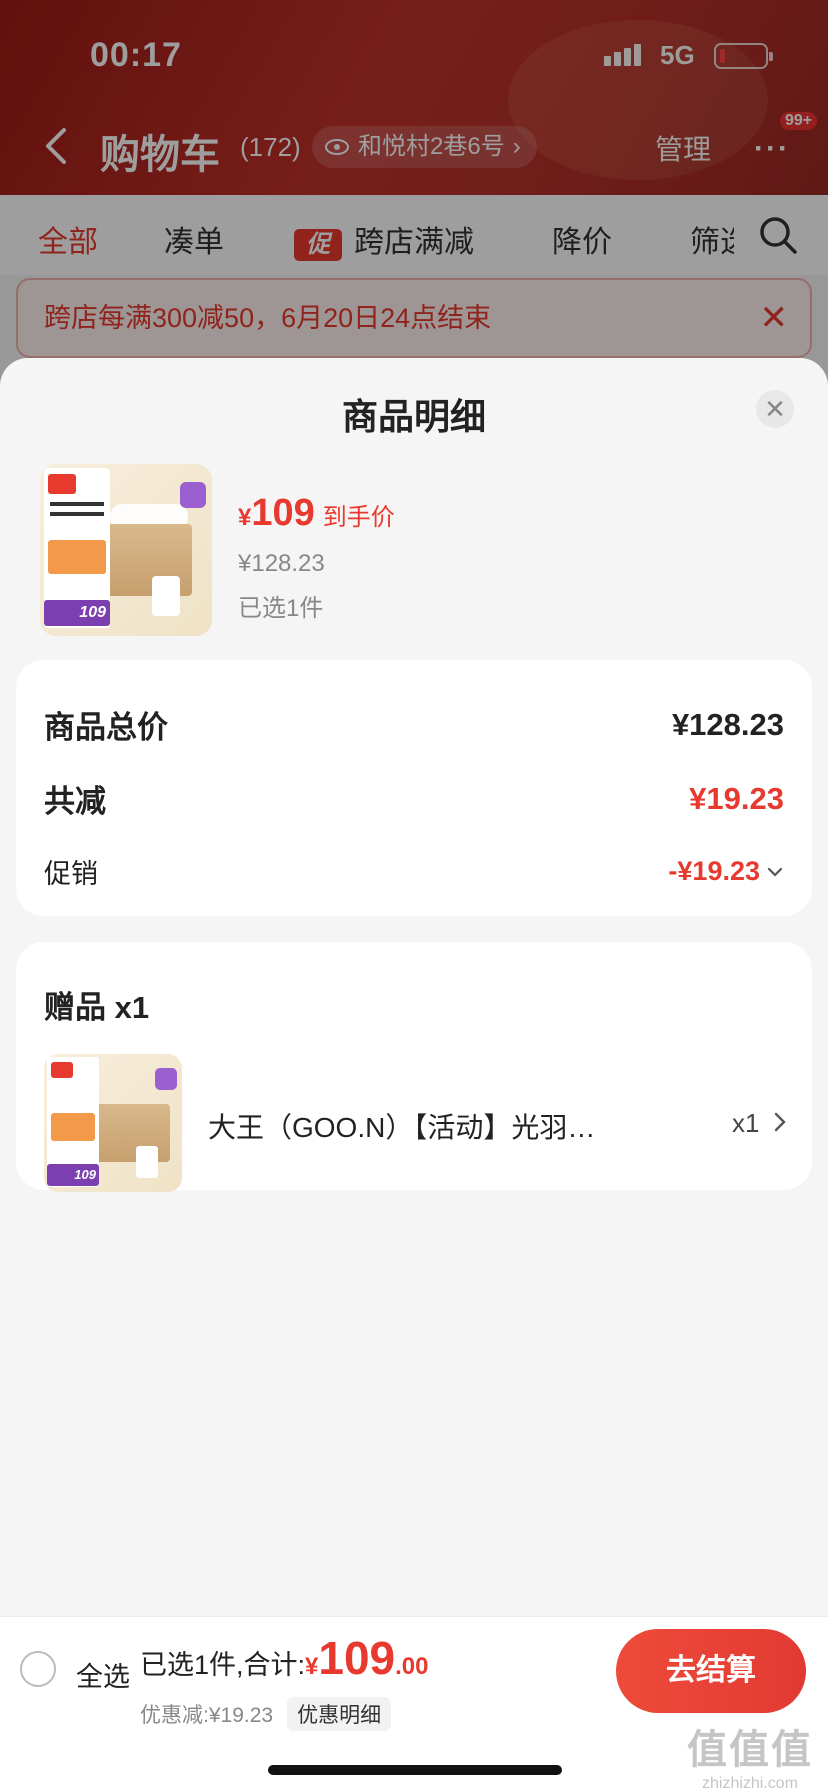  Describe the element at coordinates (750, 1783) in the screenshot. I see `watermark-url: zhizhizhi.com` at that location.